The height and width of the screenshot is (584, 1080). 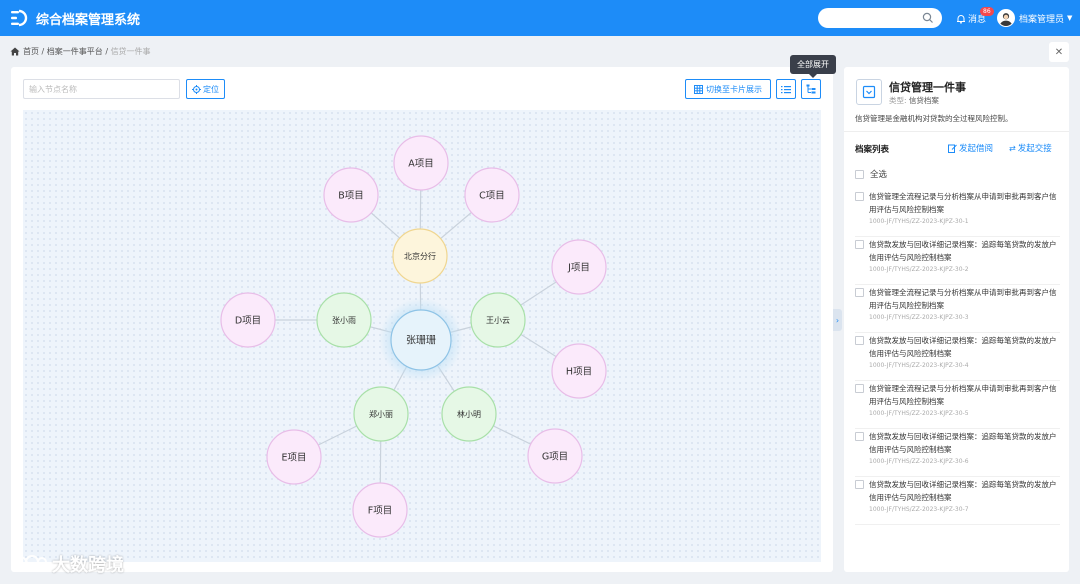 I want to click on graph-node: 郑小丽, so click(x=381, y=414).